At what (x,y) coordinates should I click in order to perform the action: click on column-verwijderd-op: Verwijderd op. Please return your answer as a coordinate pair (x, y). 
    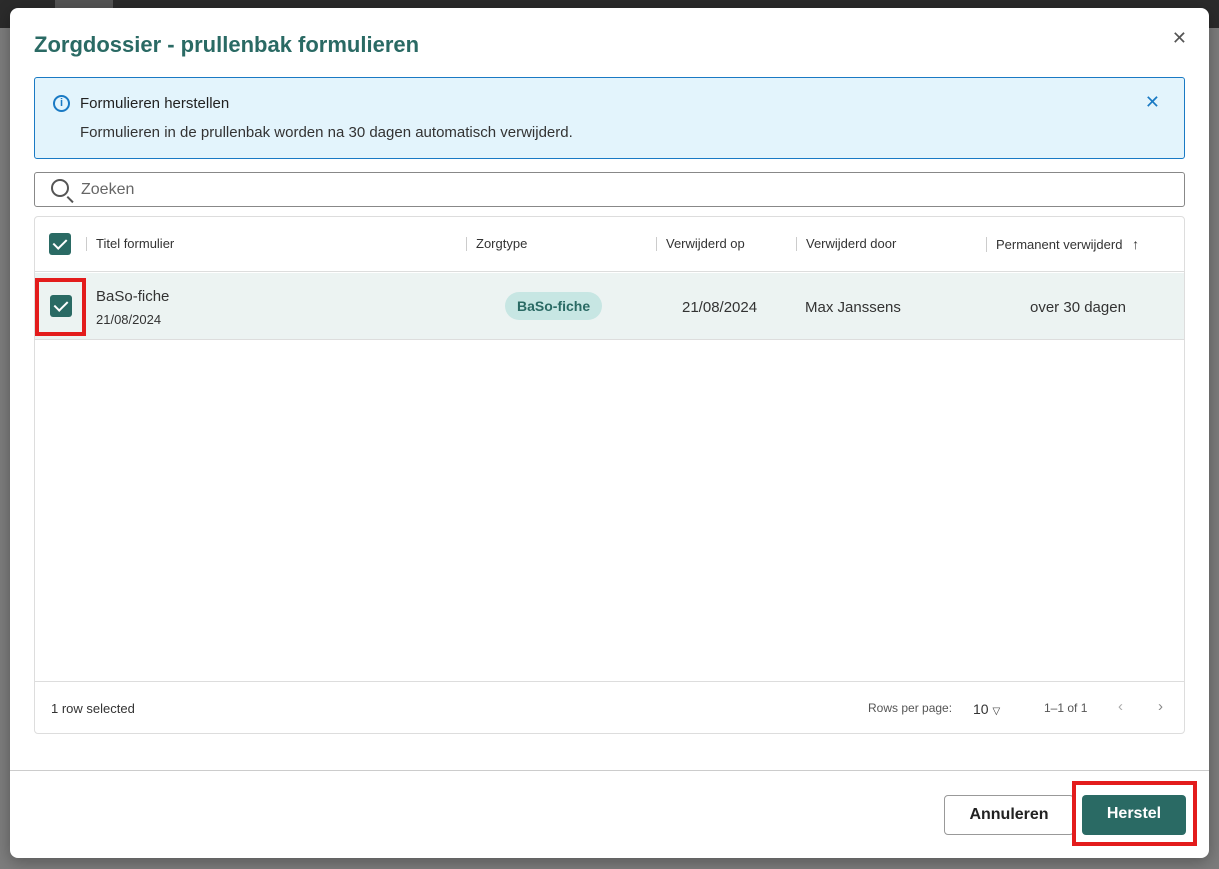
    Looking at the image, I should click on (700, 244).